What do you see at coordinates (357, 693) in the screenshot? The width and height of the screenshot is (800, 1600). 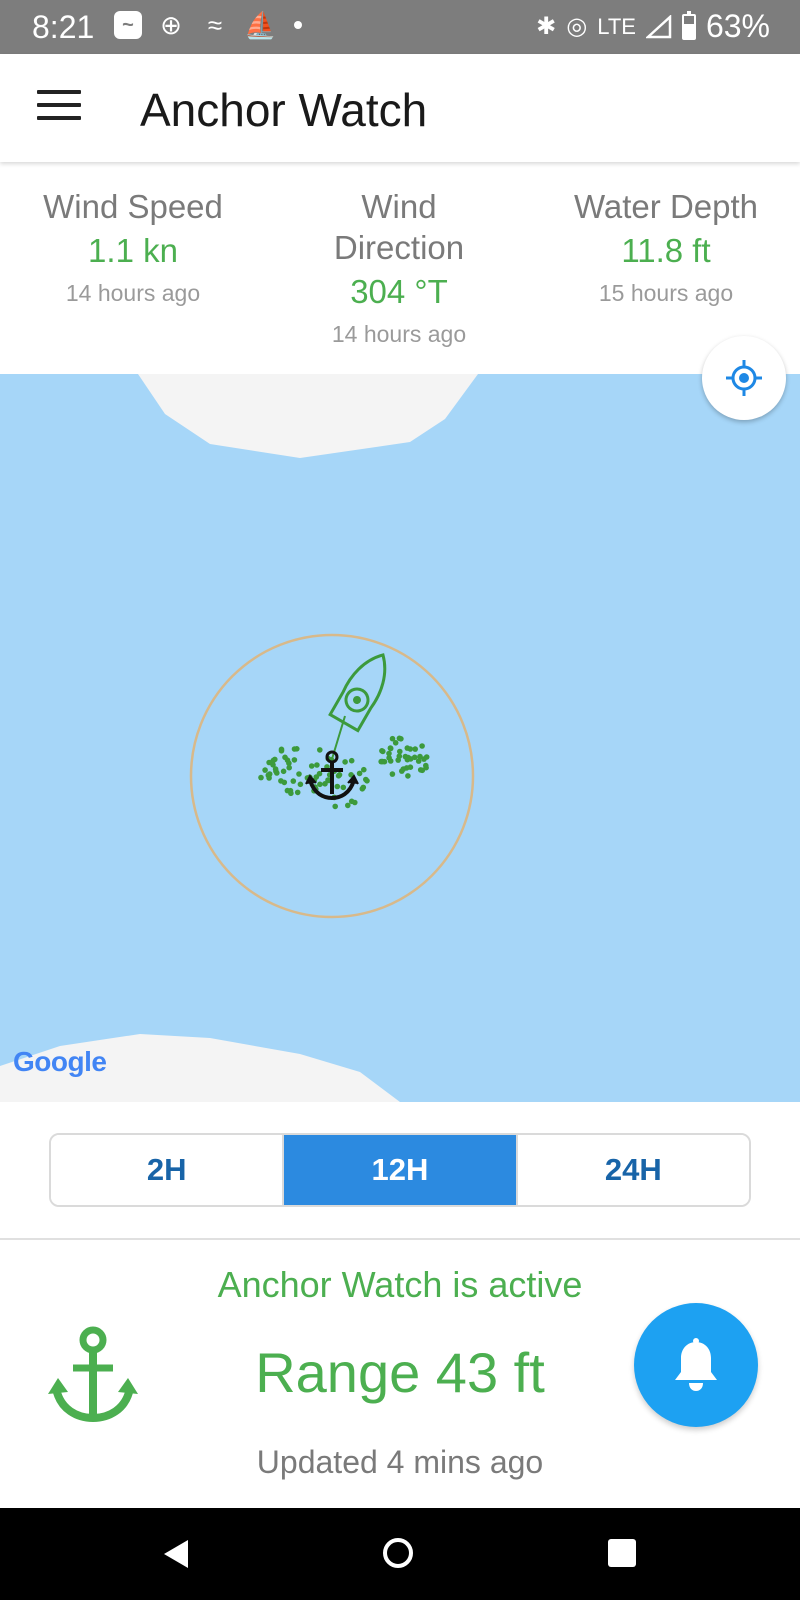 I see `boat-icon` at bounding box center [357, 693].